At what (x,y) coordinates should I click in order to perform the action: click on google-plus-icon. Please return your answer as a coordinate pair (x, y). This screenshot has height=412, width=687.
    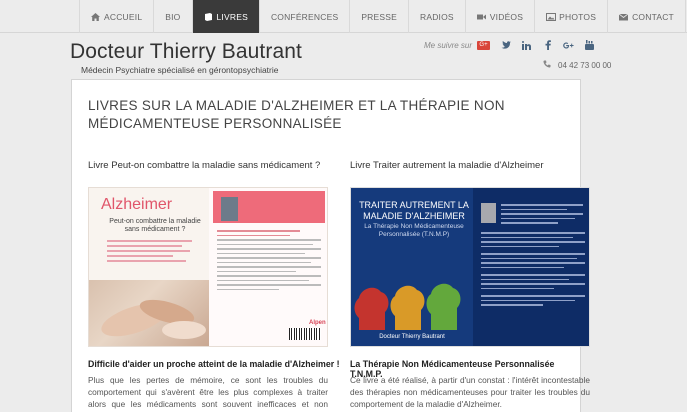
    Looking at the image, I should click on (568, 45).